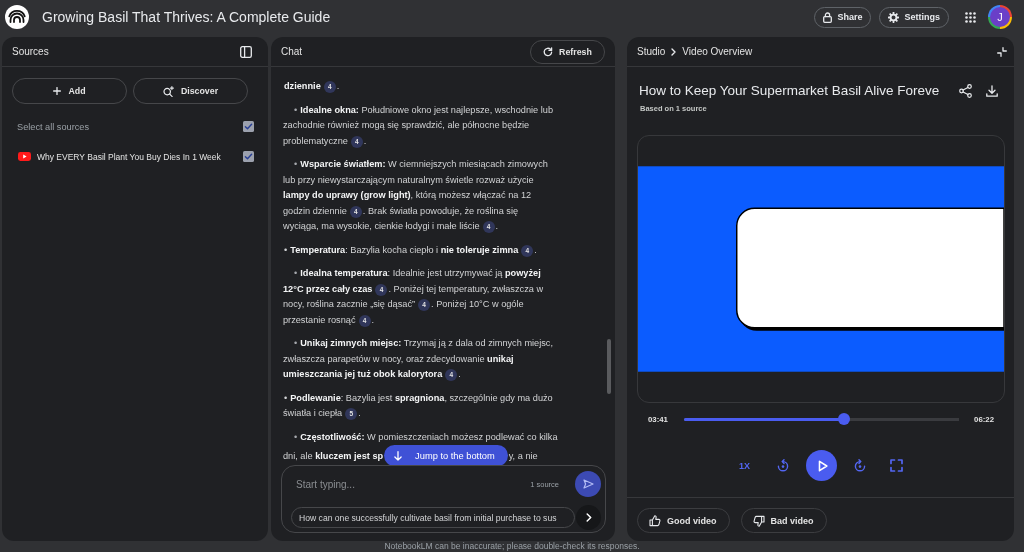 This screenshot has width=1024, height=552. Describe the element at coordinates (168, 91) in the screenshot. I see `search-sparkle-icon` at that location.